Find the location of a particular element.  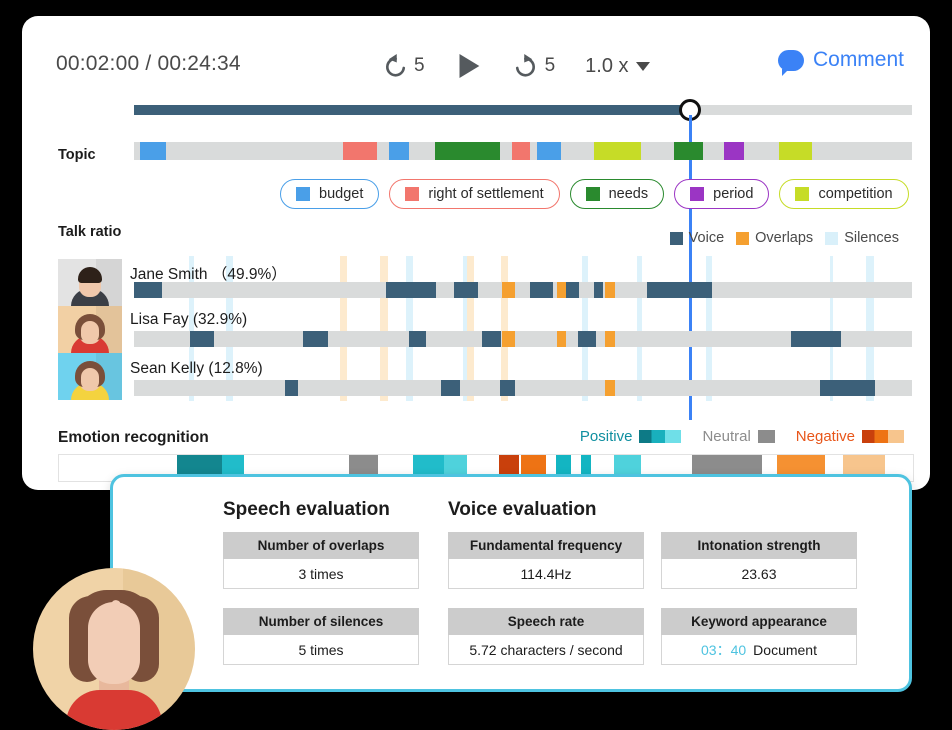

topic-track is located at coordinates (523, 151).